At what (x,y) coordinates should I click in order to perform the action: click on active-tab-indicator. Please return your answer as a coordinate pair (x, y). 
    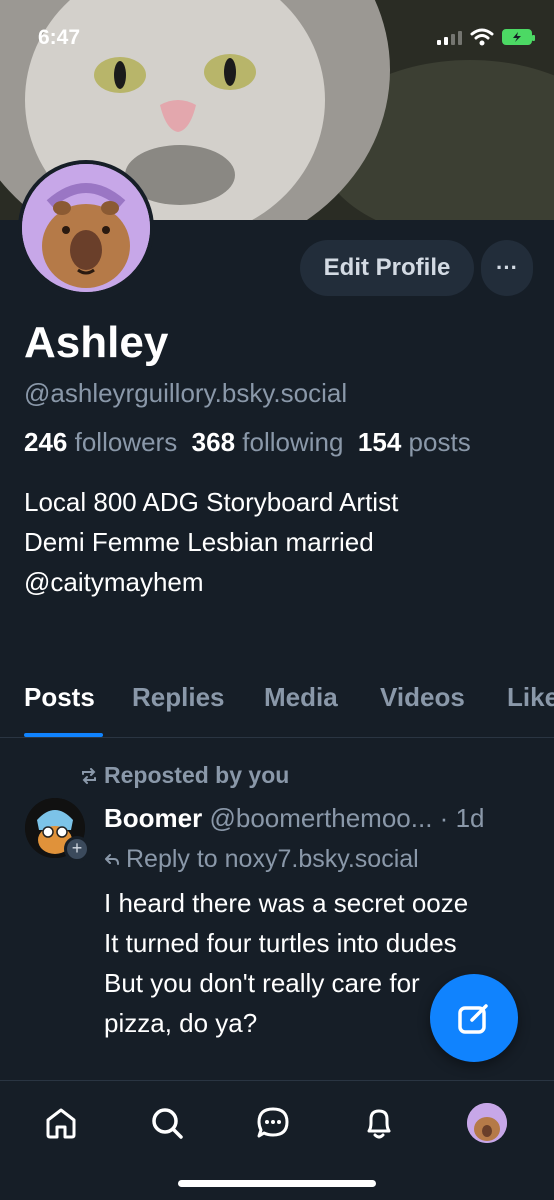
    Looking at the image, I should click on (63, 735).